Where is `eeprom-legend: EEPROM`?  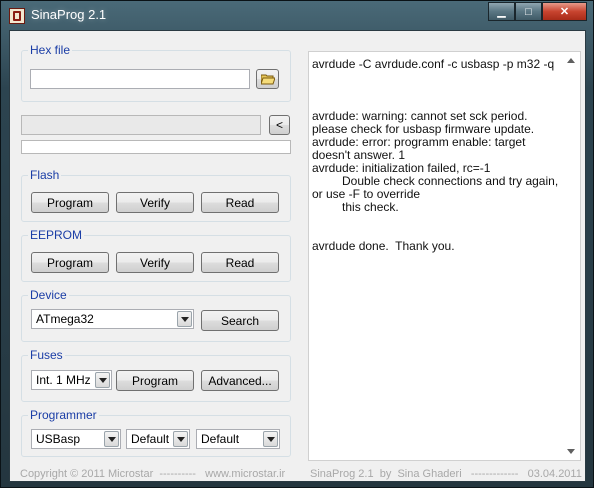
eeprom-legend: EEPROM is located at coordinates (56, 235).